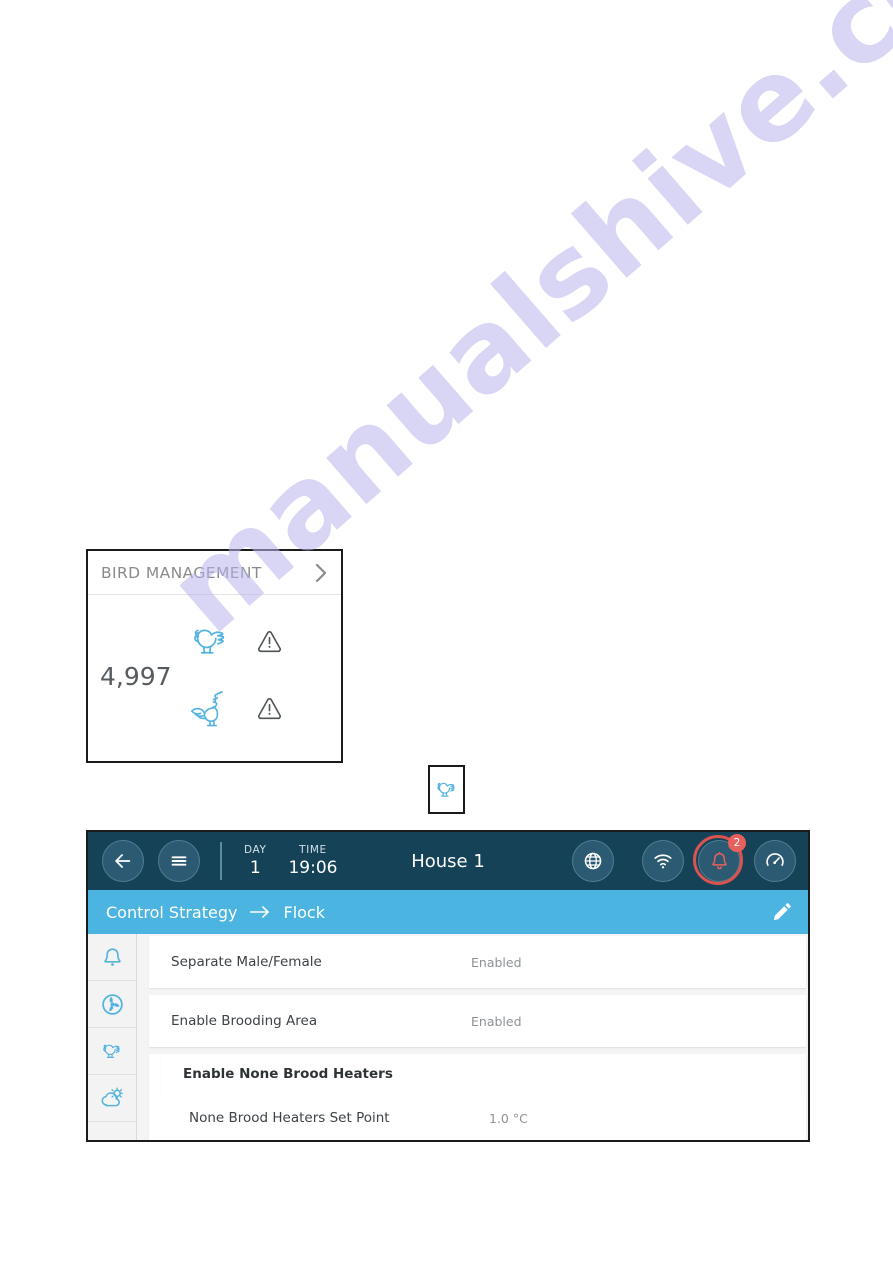 This screenshot has height=1263, width=893. I want to click on setting-row: Enable Brooding Area Enabled, so click(477, 1021).